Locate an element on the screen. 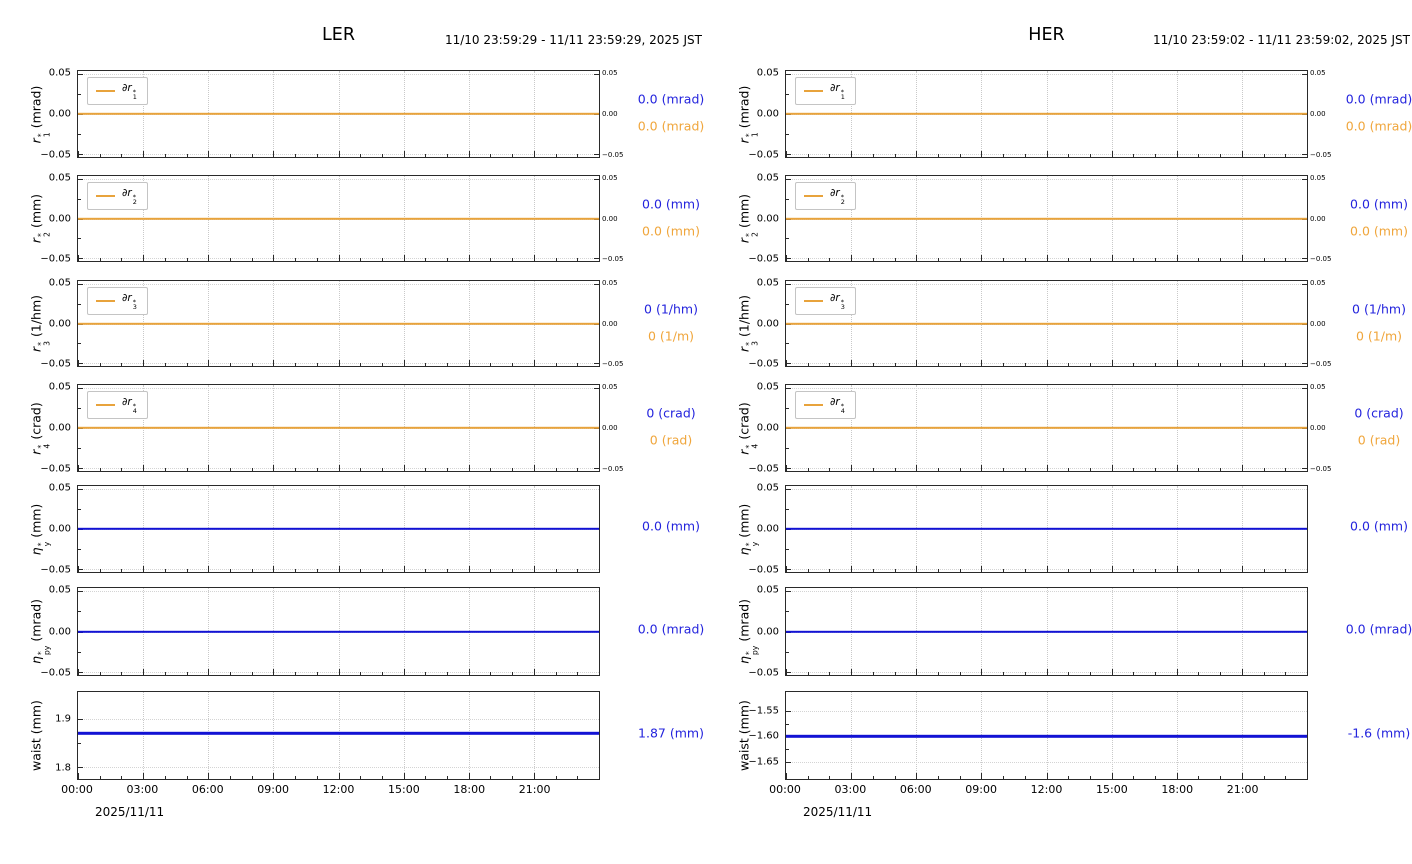 The height and width of the screenshot is (864, 1412). legend: ∂r * 2 is located at coordinates (117, 196).